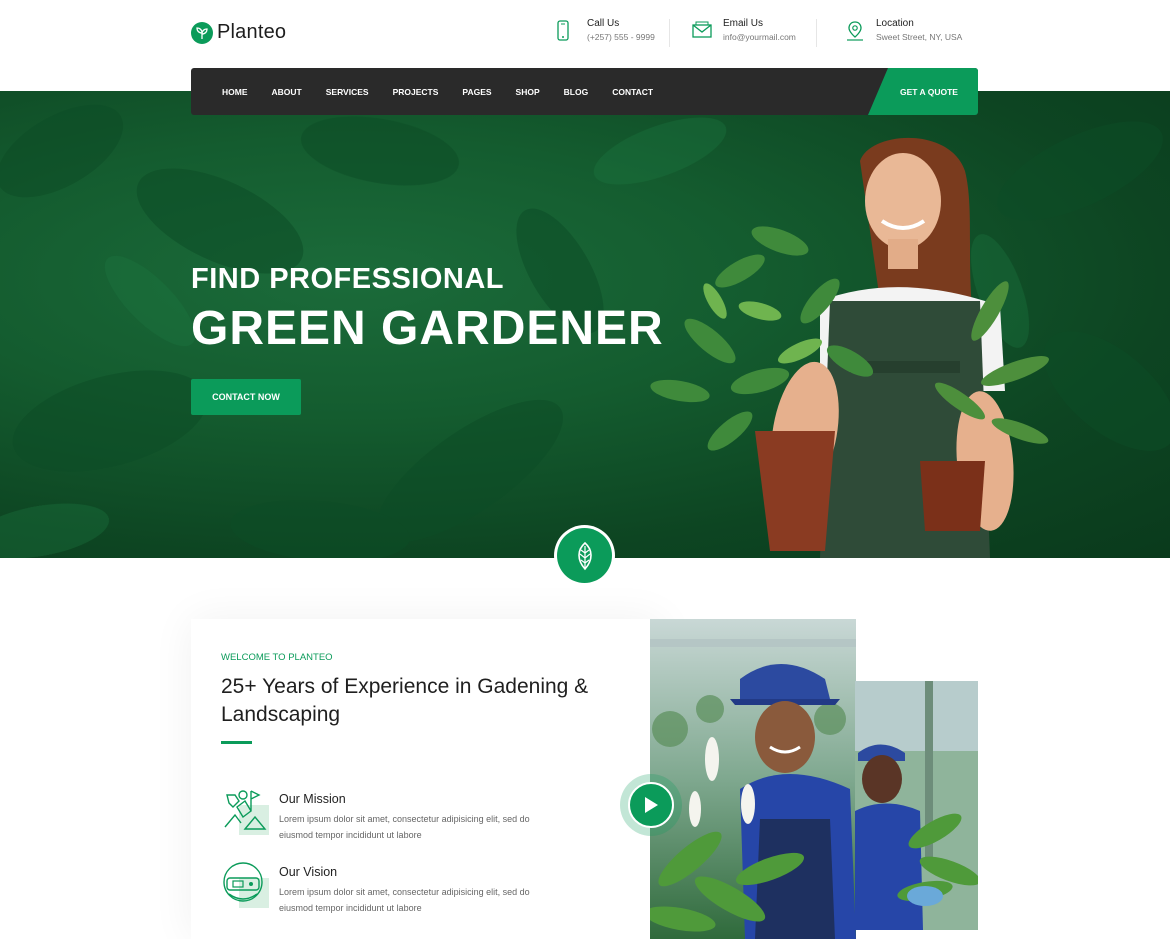 The height and width of the screenshot is (939, 1170). Describe the element at coordinates (427, 328) in the screenshot. I see `hero-title: GREEN GARDENER` at that location.